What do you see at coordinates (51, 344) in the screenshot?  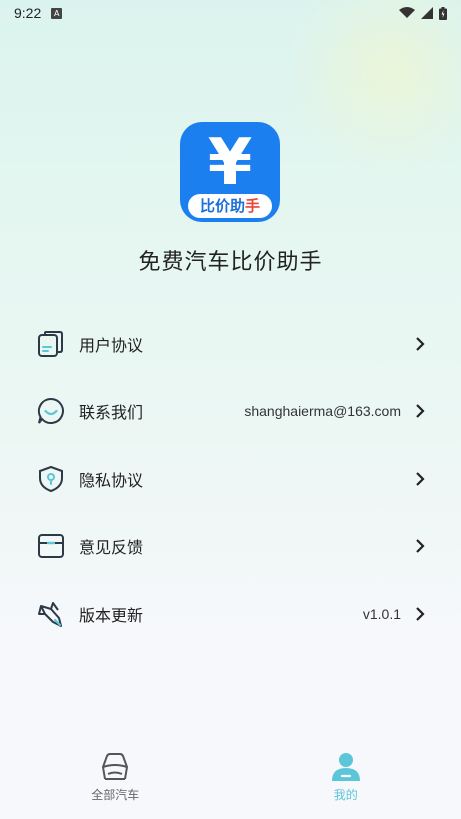 I see `document-icon` at bounding box center [51, 344].